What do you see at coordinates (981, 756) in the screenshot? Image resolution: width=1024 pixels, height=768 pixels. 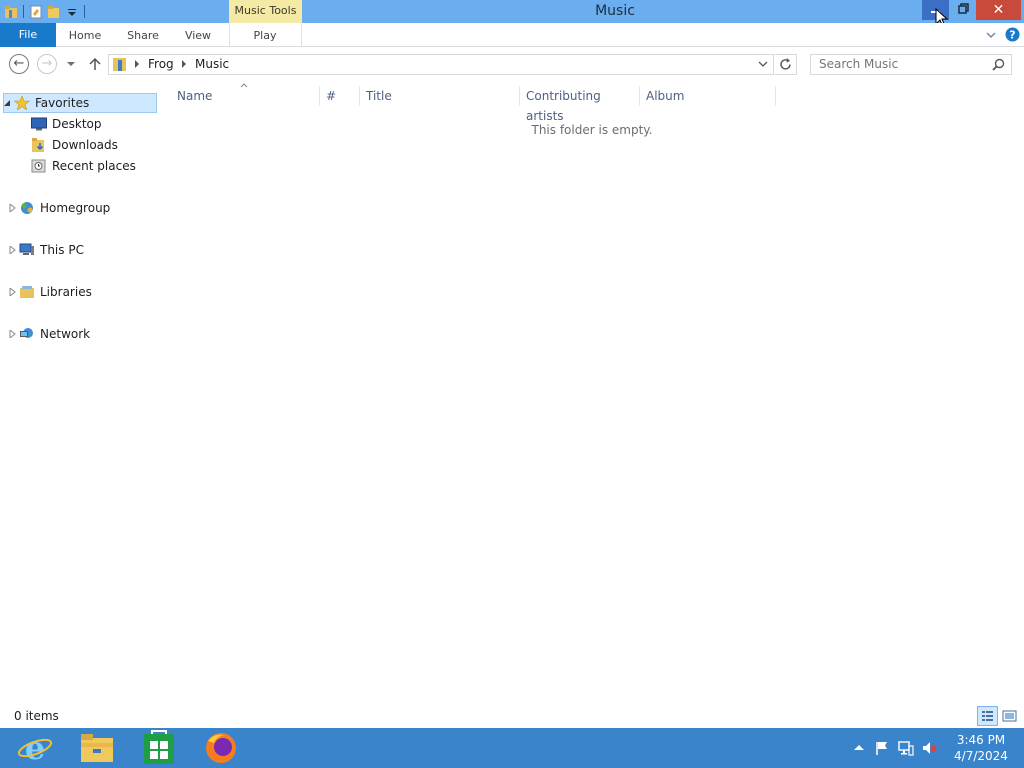 I see `clock-date: 4/7/2024` at bounding box center [981, 756].